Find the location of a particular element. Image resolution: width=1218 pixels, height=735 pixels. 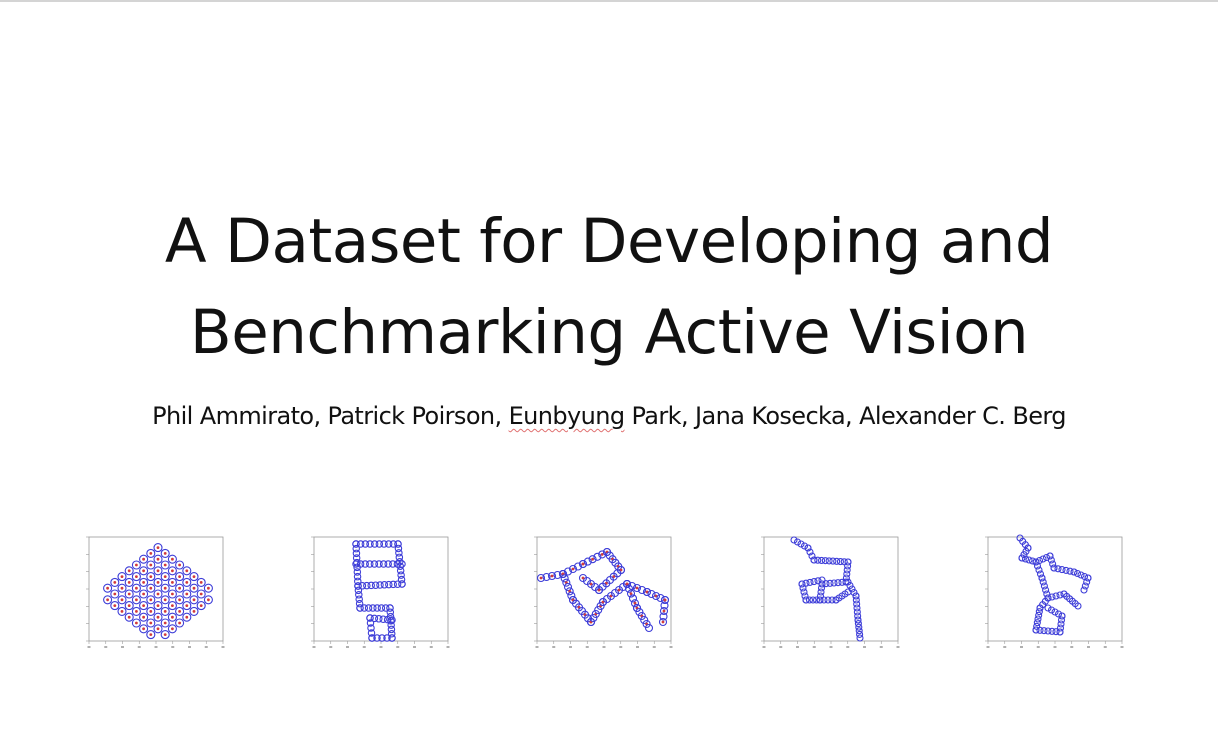

authors-text-part-2: Park, Jana Kosecka, Alexander C. Berg is located at coordinates (845, 416).